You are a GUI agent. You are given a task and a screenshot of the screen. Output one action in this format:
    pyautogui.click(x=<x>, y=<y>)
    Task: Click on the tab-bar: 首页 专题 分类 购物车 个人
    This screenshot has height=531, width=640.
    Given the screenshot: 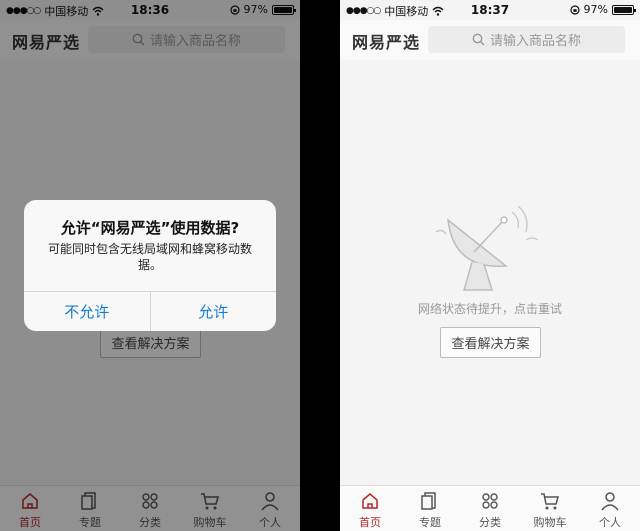 What is the action you would take?
    pyautogui.click(x=490, y=508)
    